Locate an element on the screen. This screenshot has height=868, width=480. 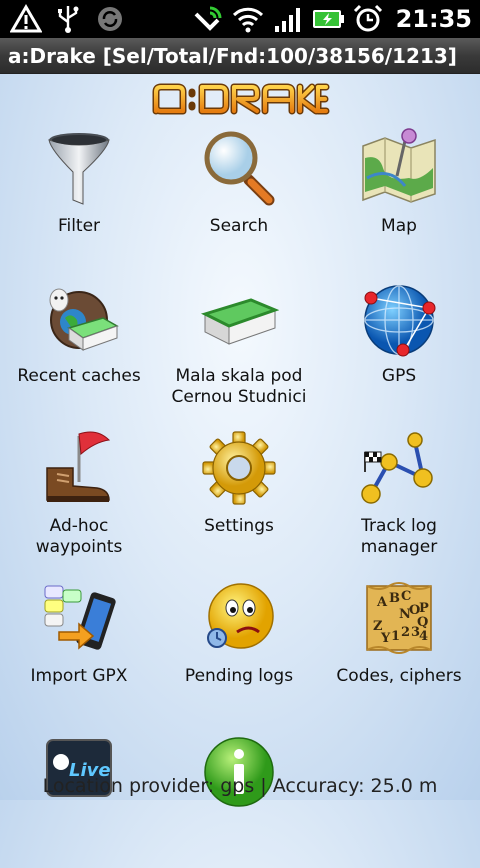
boot-flag-icon is located at coordinates (78, 466).